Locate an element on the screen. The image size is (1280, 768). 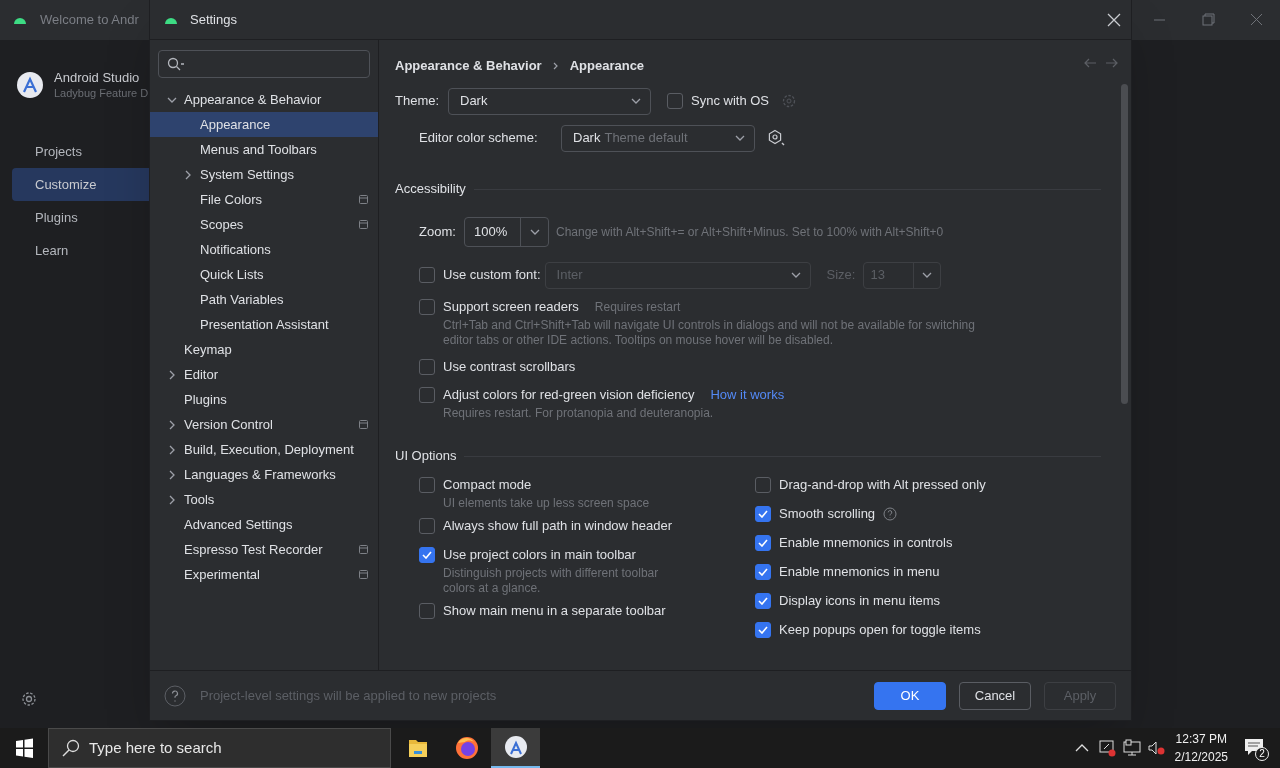
section-title: UI Options is located at coordinates (426, 456).